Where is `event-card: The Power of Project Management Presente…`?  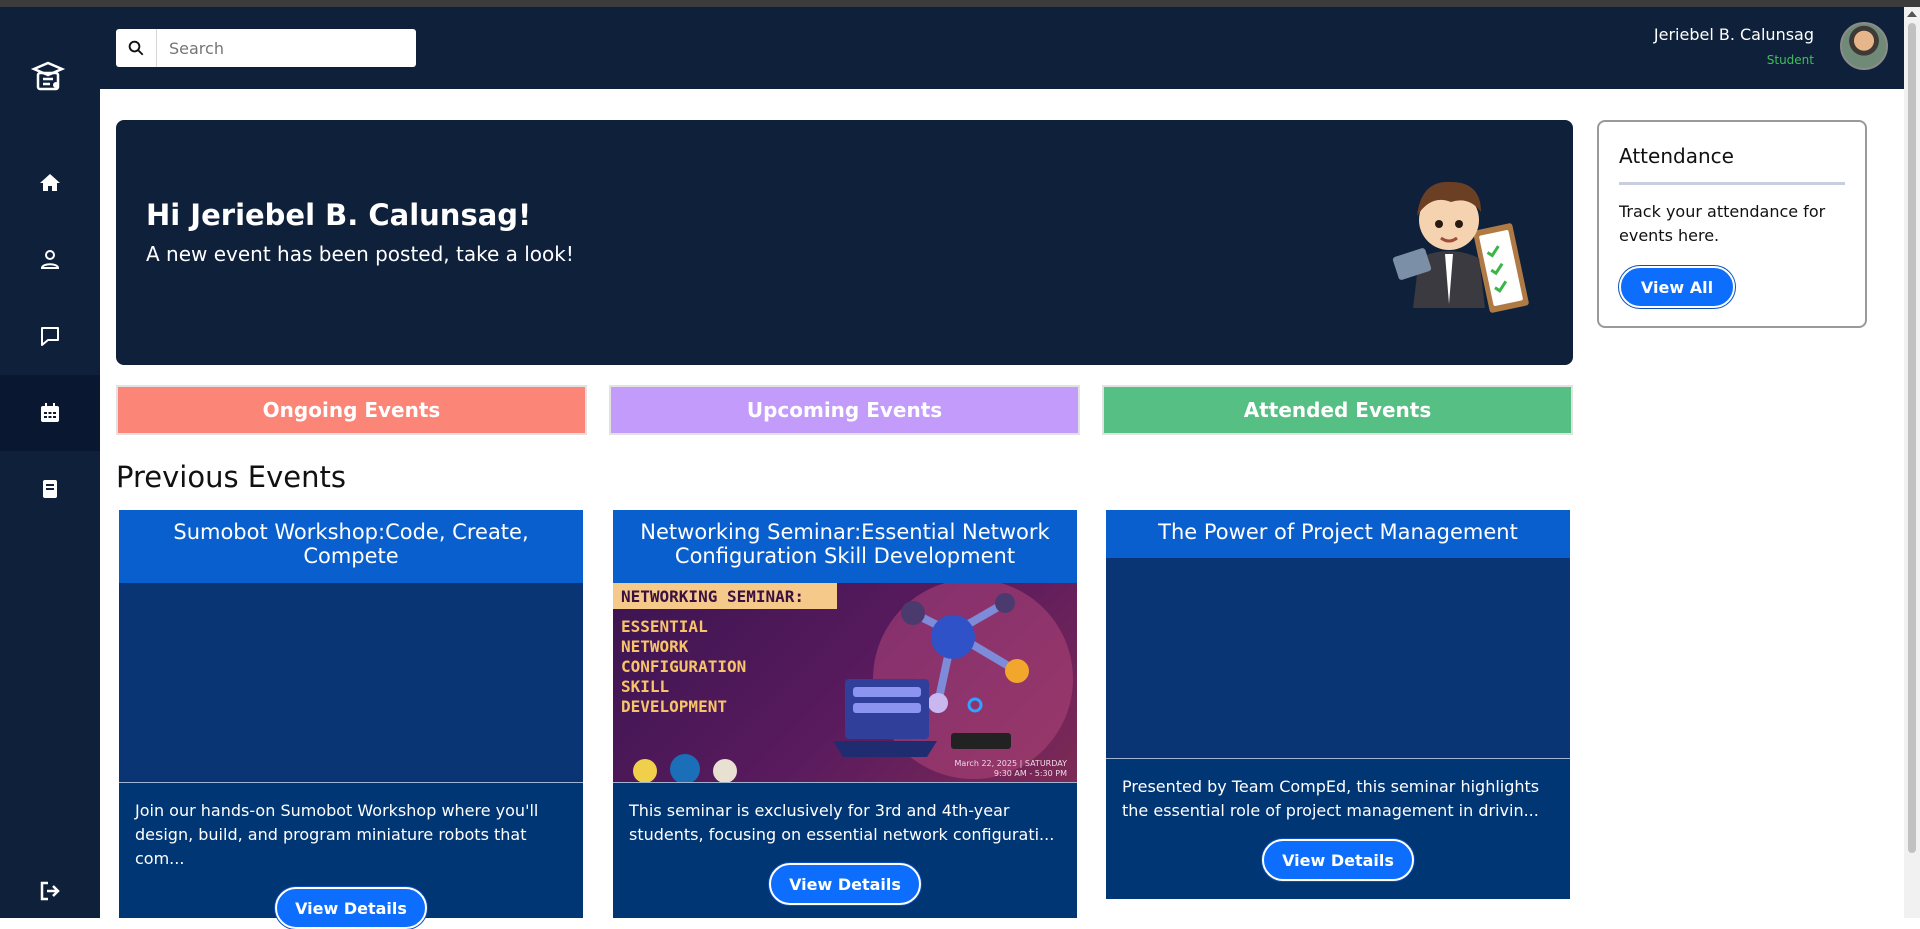
event-card: The Power of Project Management Presente… is located at coordinates (1338, 704).